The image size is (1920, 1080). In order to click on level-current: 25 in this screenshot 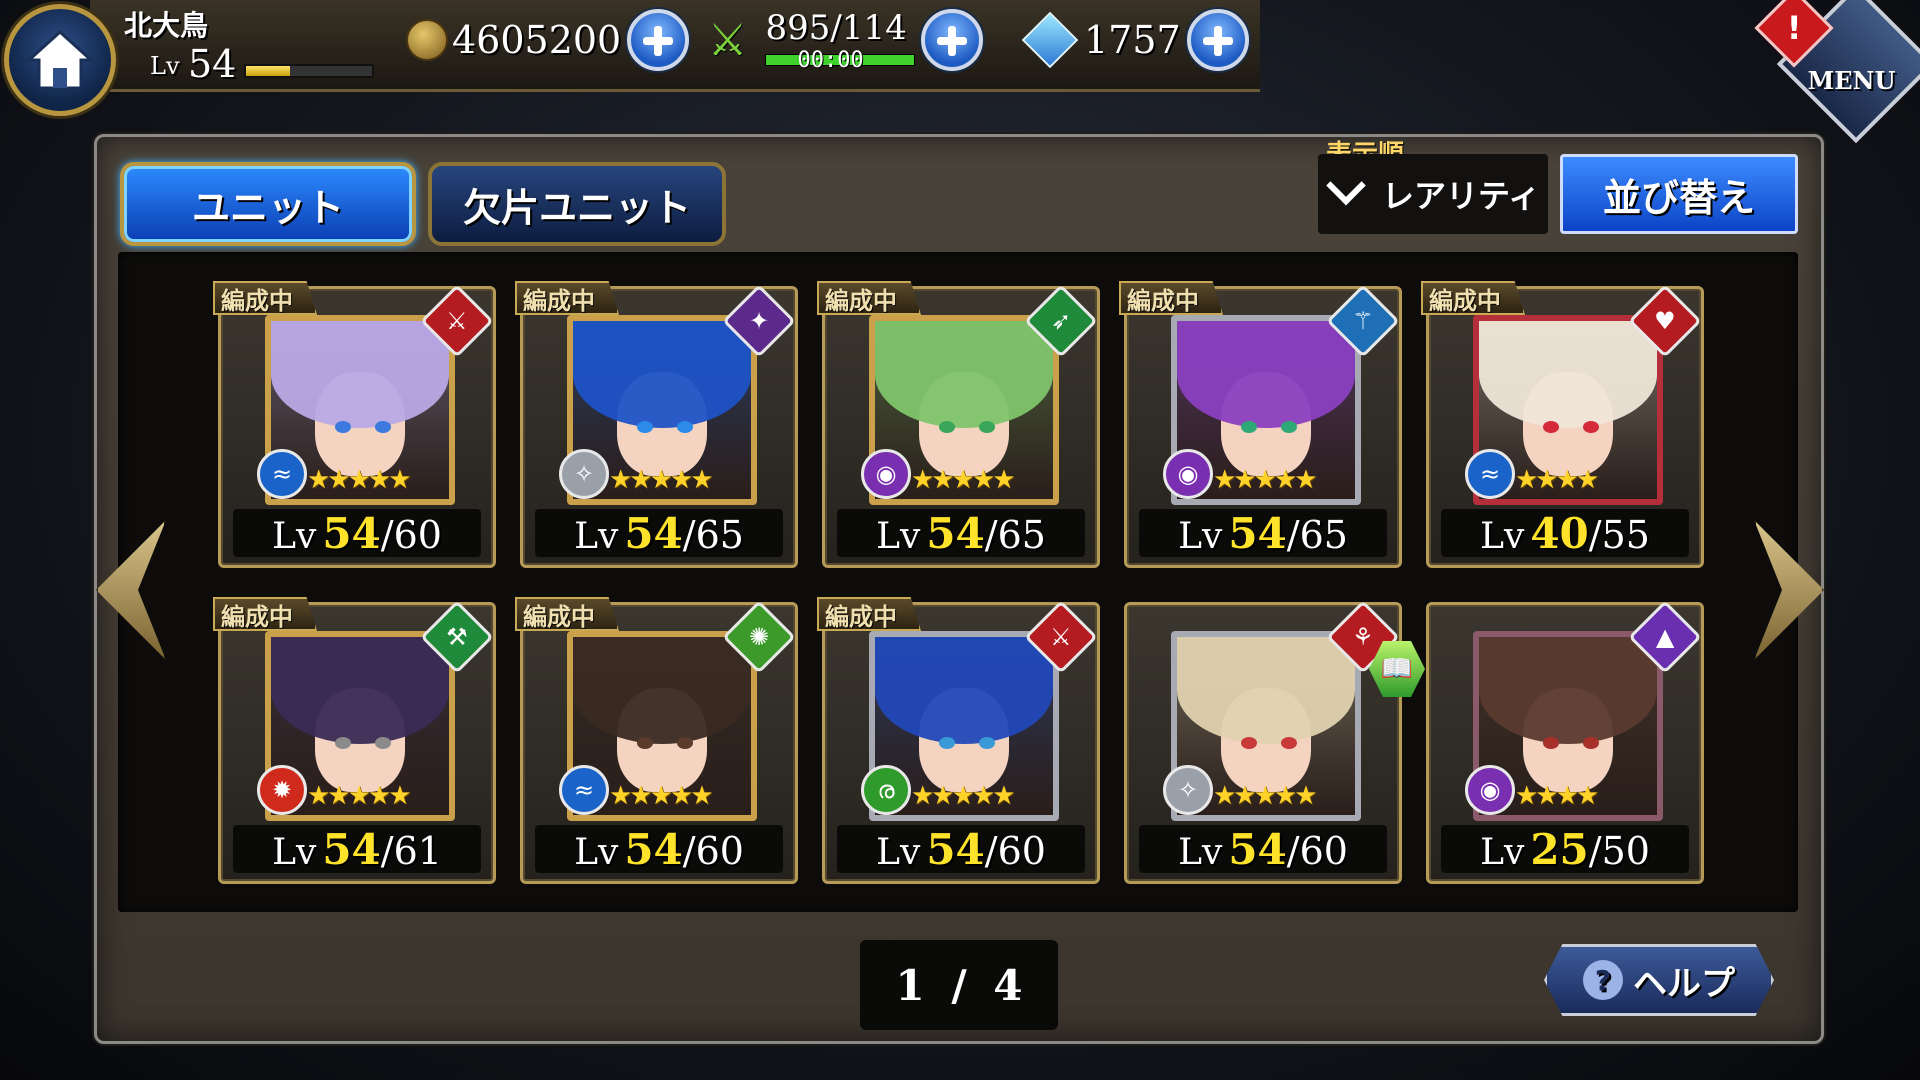, I will do `click(1559, 849)`.